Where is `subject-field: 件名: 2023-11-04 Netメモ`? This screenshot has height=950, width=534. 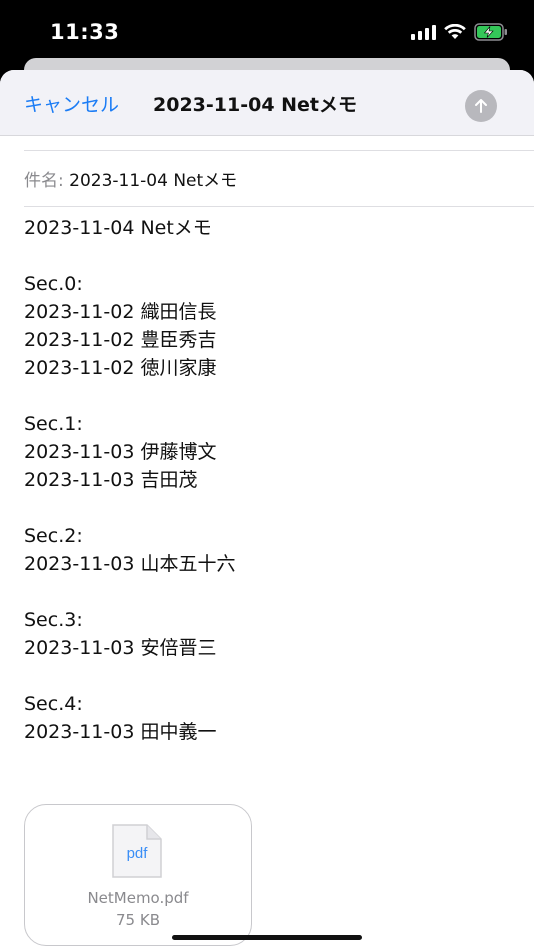
subject-field: 件名: 2023-11-04 Netメモ is located at coordinates (130, 178).